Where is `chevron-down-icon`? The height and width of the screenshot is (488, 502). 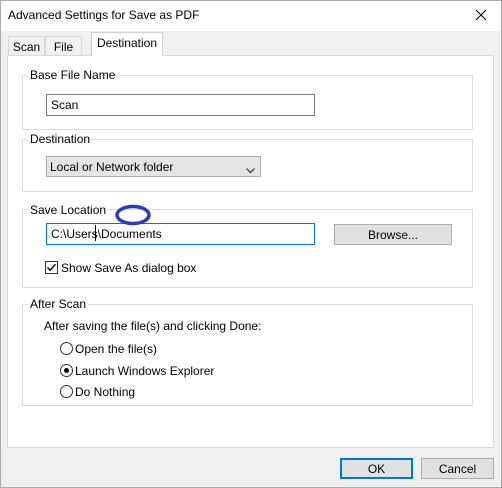
chevron-down-icon is located at coordinates (250, 170).